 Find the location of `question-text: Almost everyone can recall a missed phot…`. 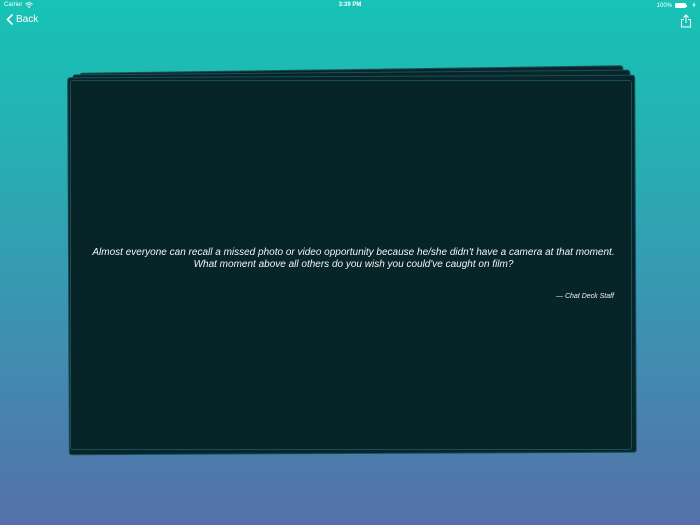

question-text: Almost everyone can recall a missed phot… is located at coordinates (353, 258).